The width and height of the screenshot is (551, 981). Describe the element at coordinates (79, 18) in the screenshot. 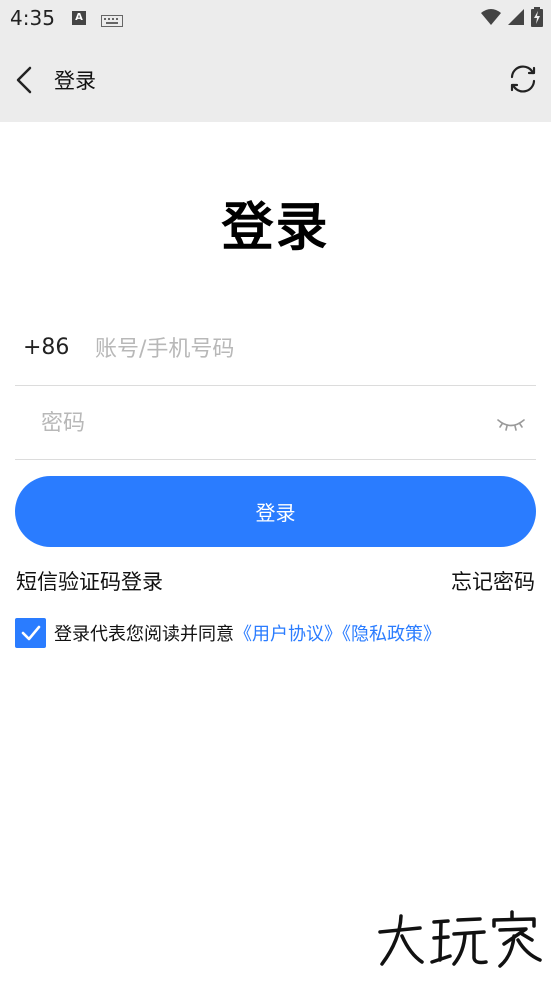

I see `a-notification-icon: A` at that location.